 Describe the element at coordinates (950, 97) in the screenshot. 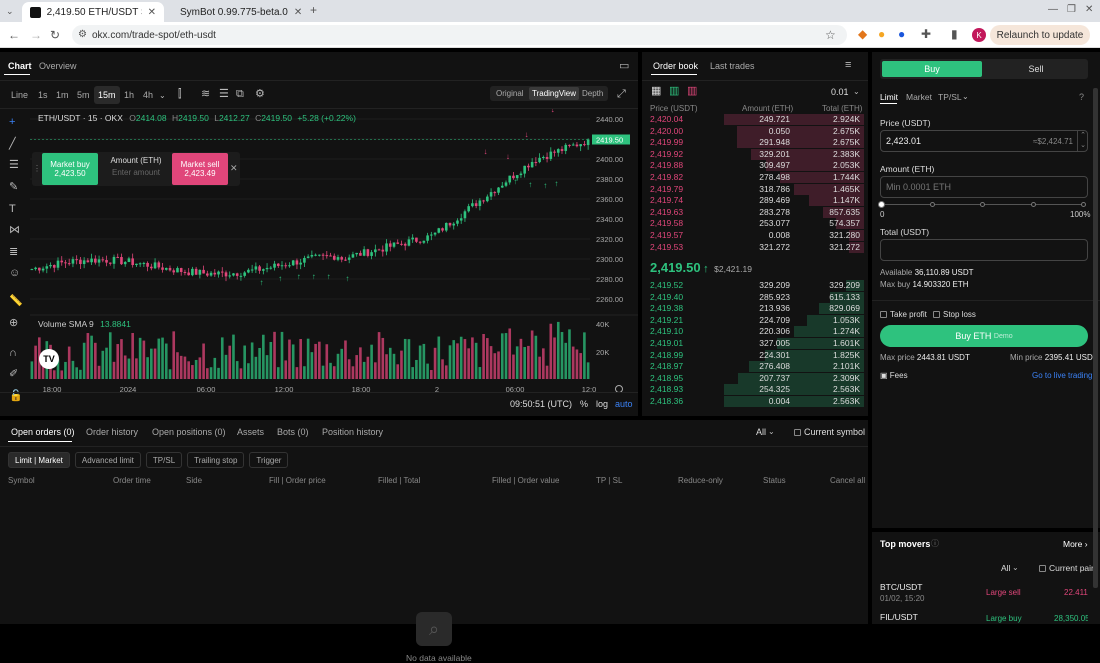

I see `order-type-tpsl: TP/SL` at that location.